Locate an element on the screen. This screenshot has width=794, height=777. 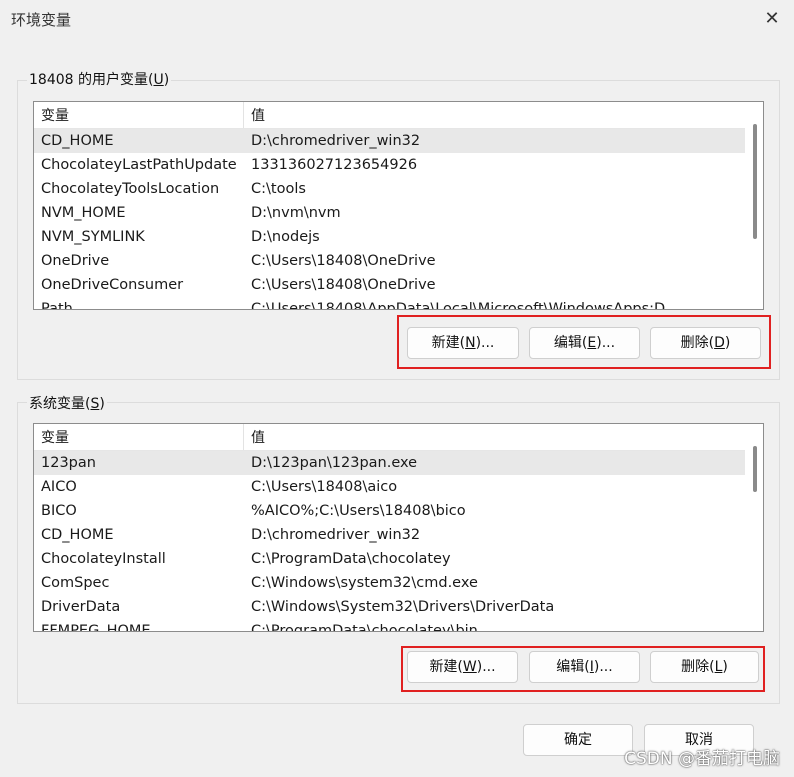
variable-name: DriverData is located at coordinates (81, 607).